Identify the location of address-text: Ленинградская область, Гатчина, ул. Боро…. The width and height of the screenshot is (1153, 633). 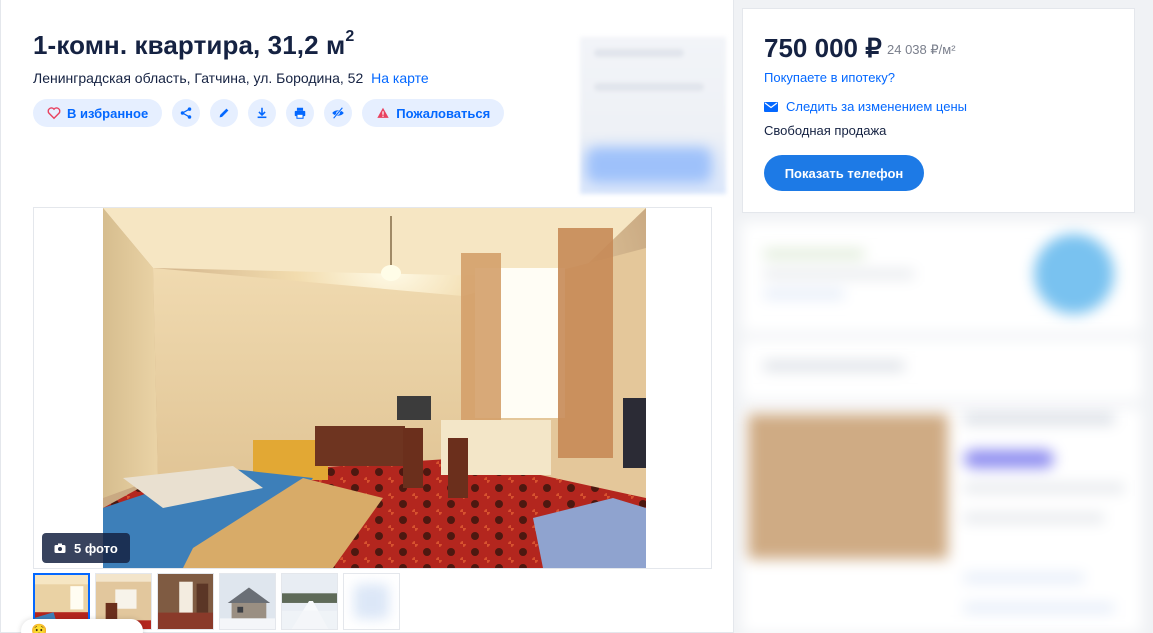
(198, 78).